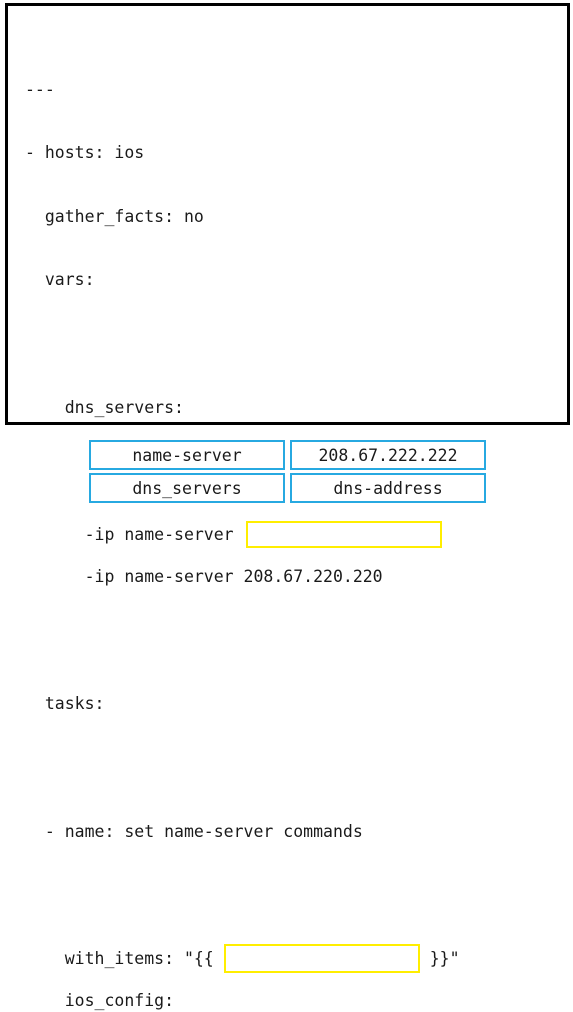 The height and width of the screenshot is (1012, 573). I want to click on code-text-prefix: -ip name-server, so click(134, 534).